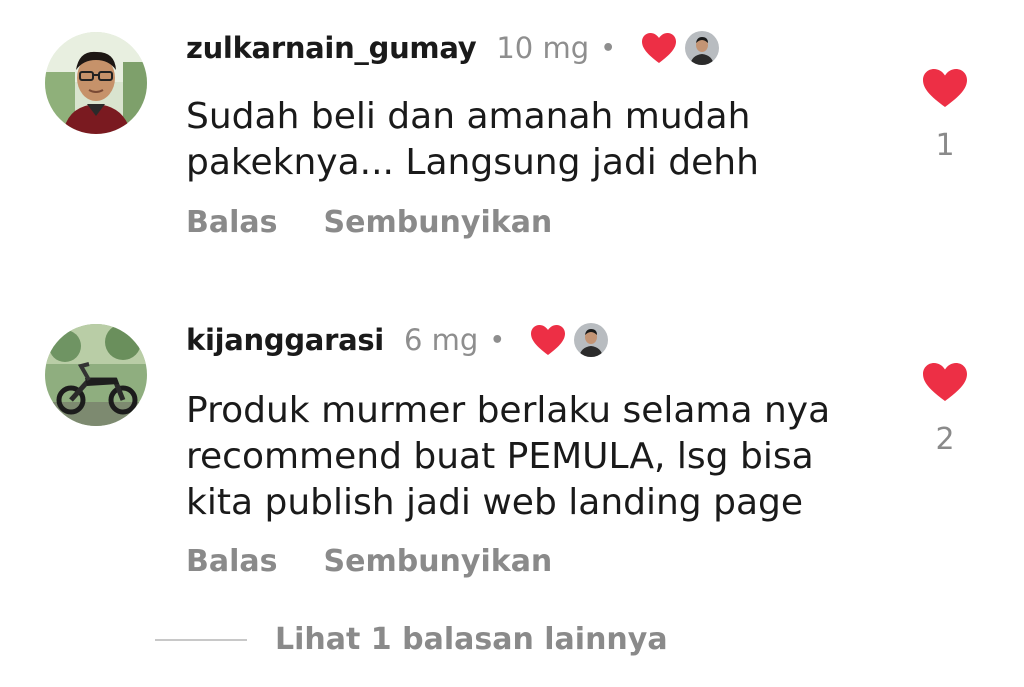 The height and width of the screenshot is (687, 1024). I want to click on user-avatar-man-glasses-icon, so click(96, 83).